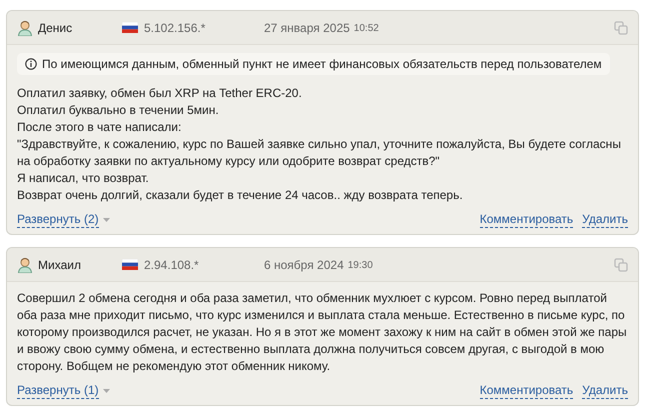  Describe the element at coordinates (31, 64) in the screenshot. I see `info-icon` at that location.